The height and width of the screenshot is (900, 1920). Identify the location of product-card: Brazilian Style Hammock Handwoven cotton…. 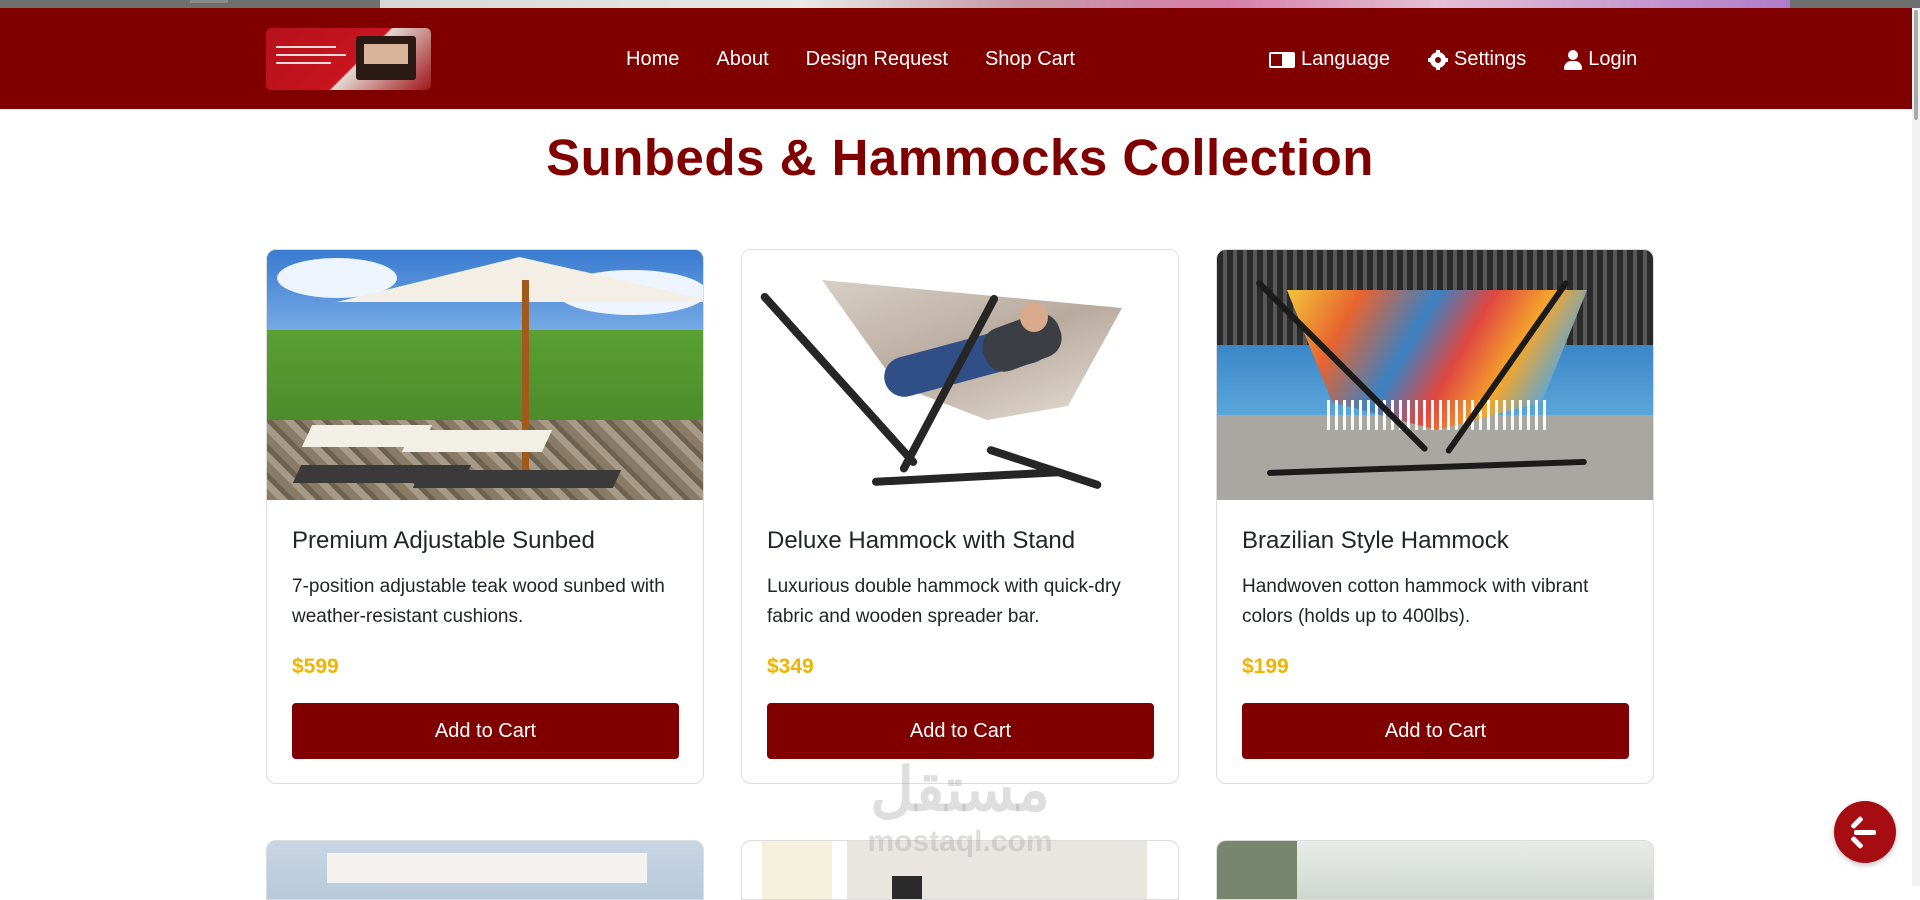
(1435, 516).